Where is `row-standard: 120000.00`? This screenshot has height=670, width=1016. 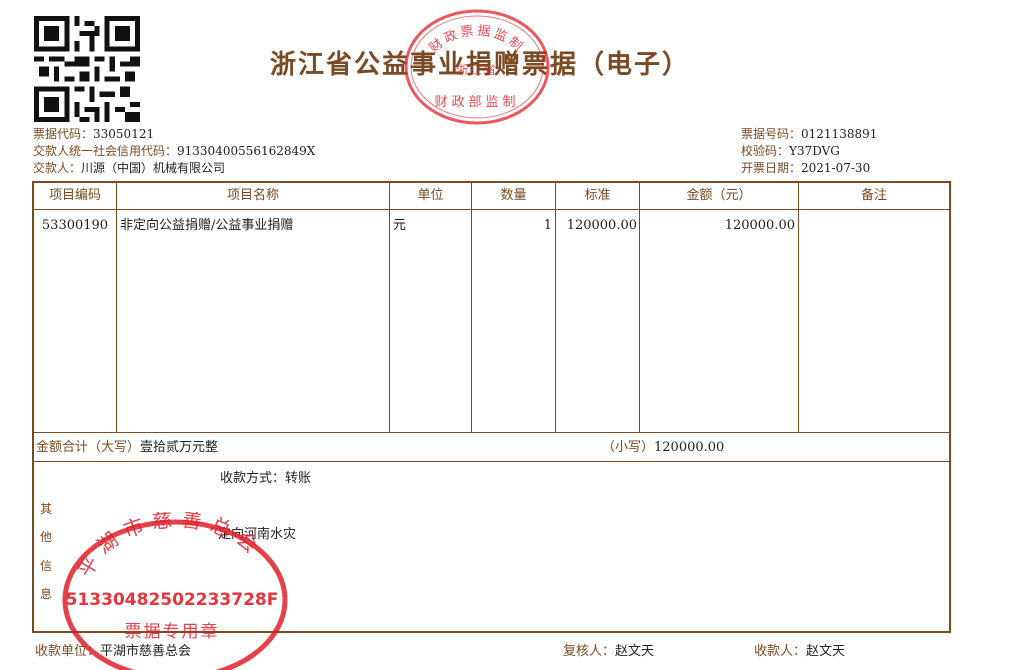 row-standard: 120000.00 is located at coordinates (601, 225).